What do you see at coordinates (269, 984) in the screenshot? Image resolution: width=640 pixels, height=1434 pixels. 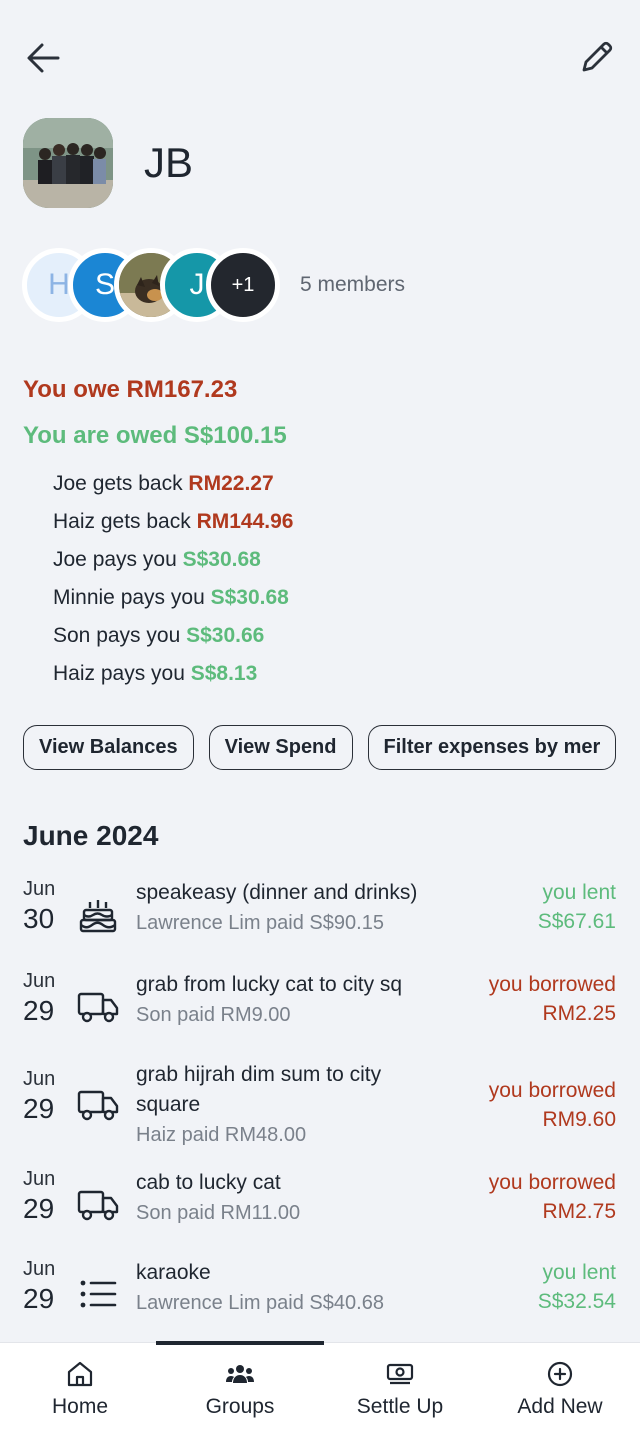 I see `expense-title: grab from lucky cat to city sq` at bounding box center [269, 984].